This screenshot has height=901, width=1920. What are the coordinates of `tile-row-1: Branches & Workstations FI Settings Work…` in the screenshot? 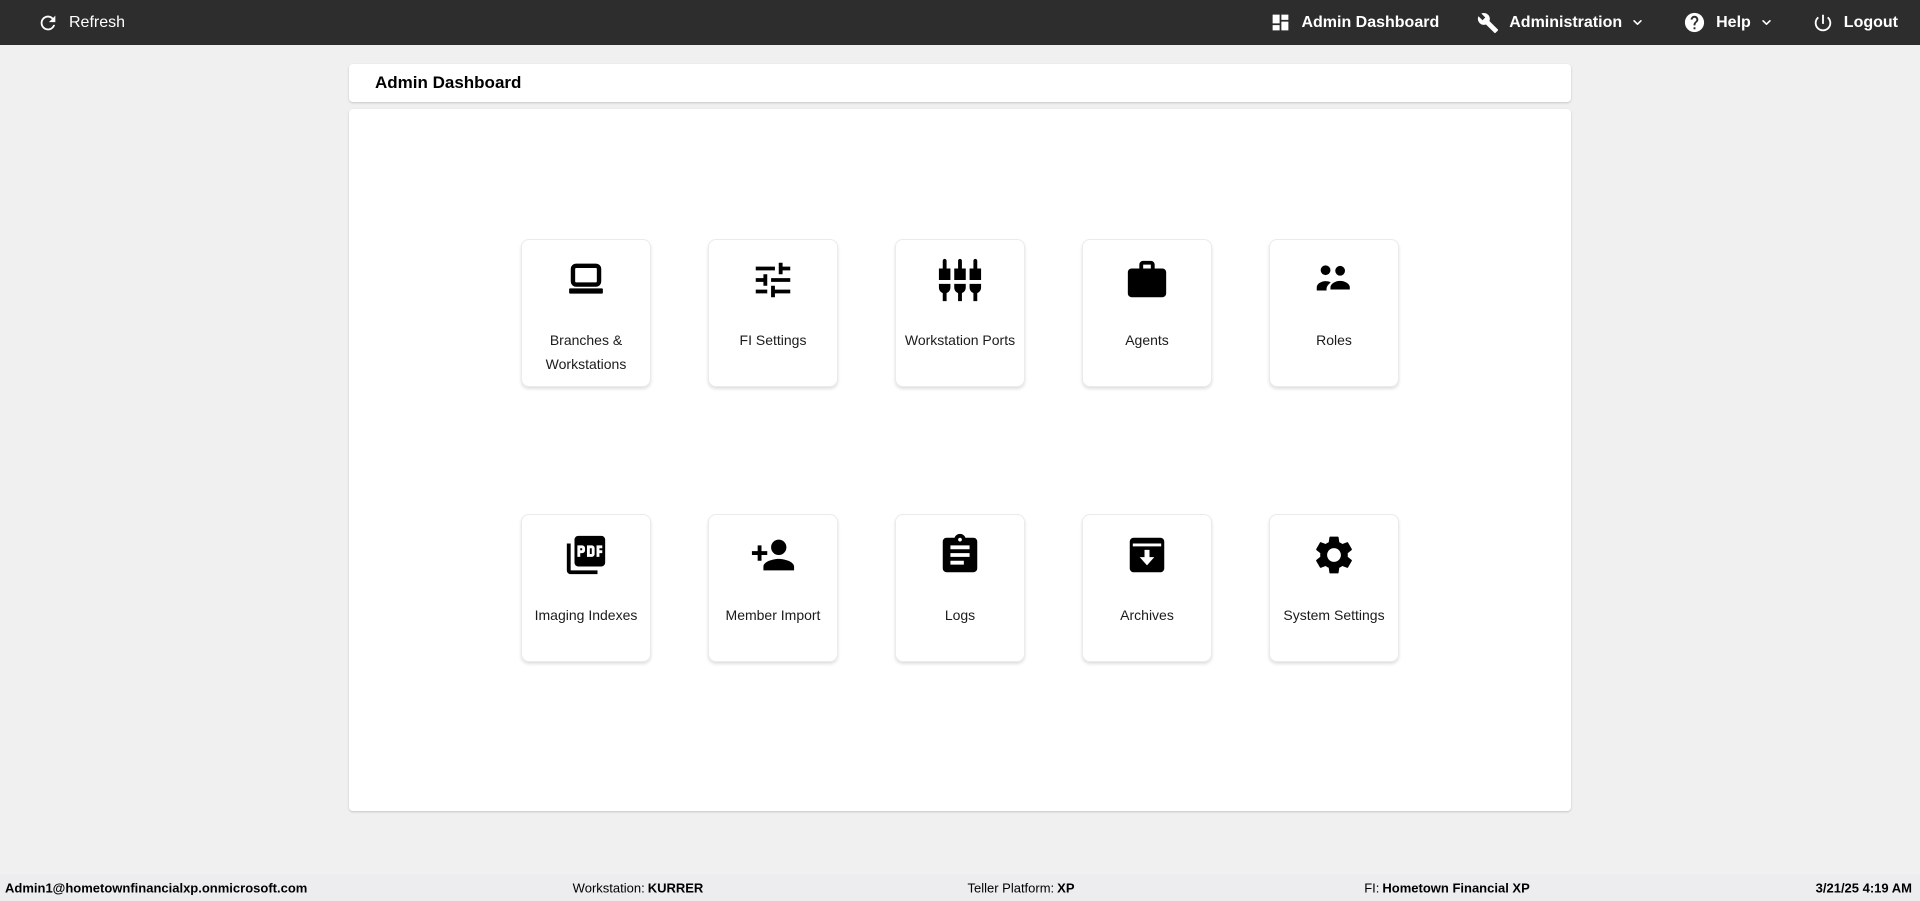 It's located at (960, 313).